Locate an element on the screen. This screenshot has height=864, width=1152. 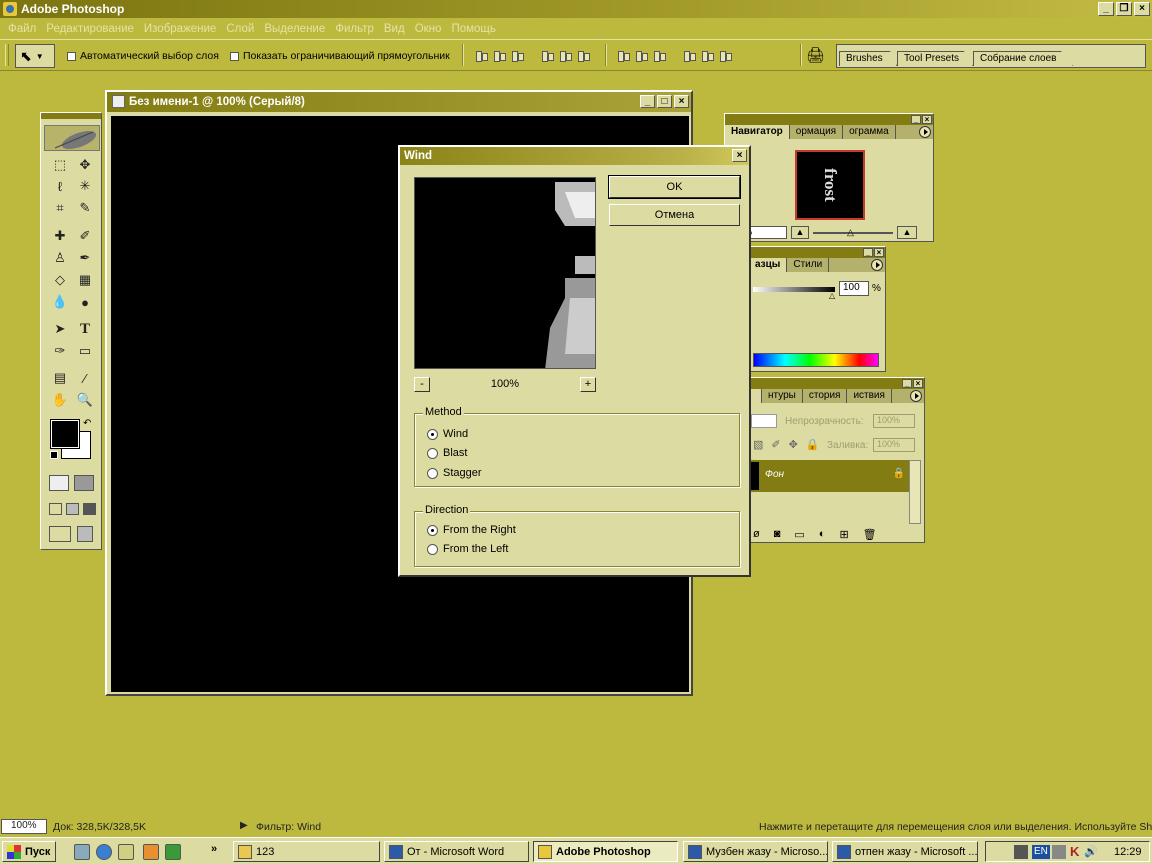
tab-paths: нтуры is located at coordinates (782, 396).